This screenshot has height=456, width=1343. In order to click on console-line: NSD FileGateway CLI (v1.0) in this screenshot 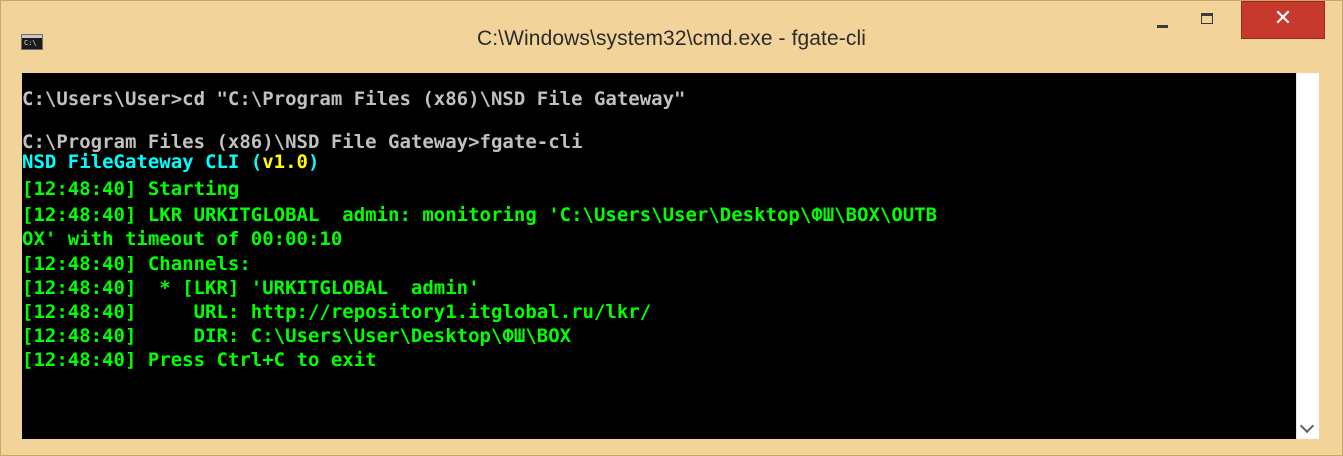, I will do `click(170, 162)`.